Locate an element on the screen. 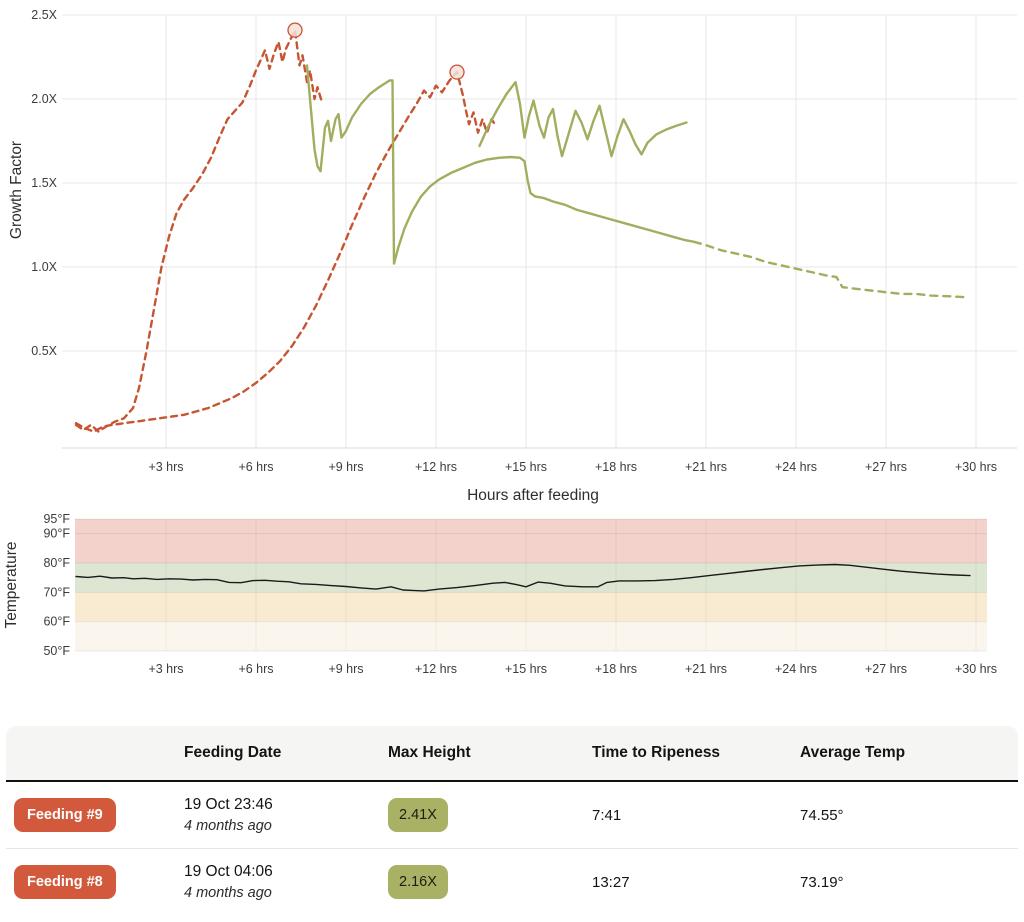 This screenshot has width=1024, height=922. feeding-date: 19 Oct 04:06 is located at coordinates (228, 871).